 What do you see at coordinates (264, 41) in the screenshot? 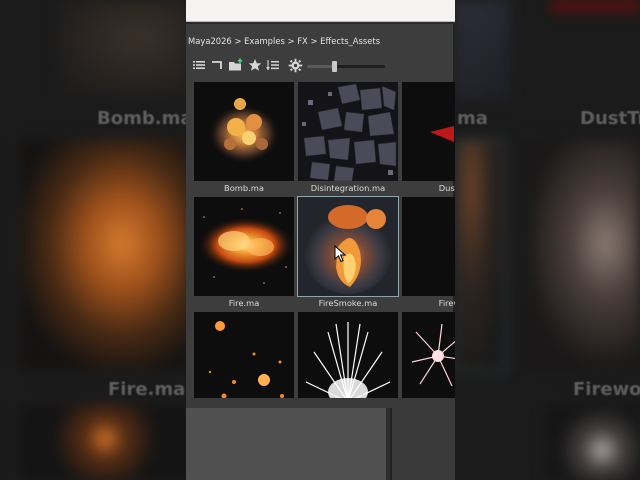
I see `breadcrumb-examples: Examples` at bounding box center [264, 41].